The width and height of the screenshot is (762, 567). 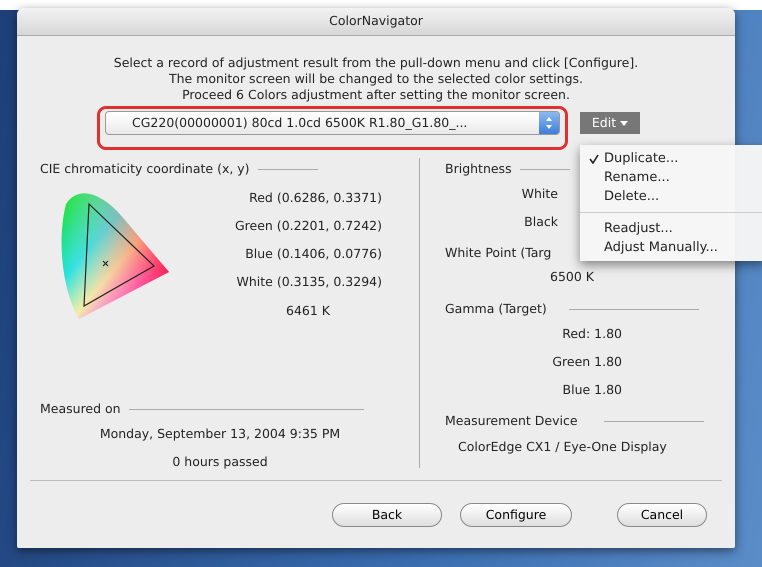 I want to click on caret-icon, so click(x=624, y=123).